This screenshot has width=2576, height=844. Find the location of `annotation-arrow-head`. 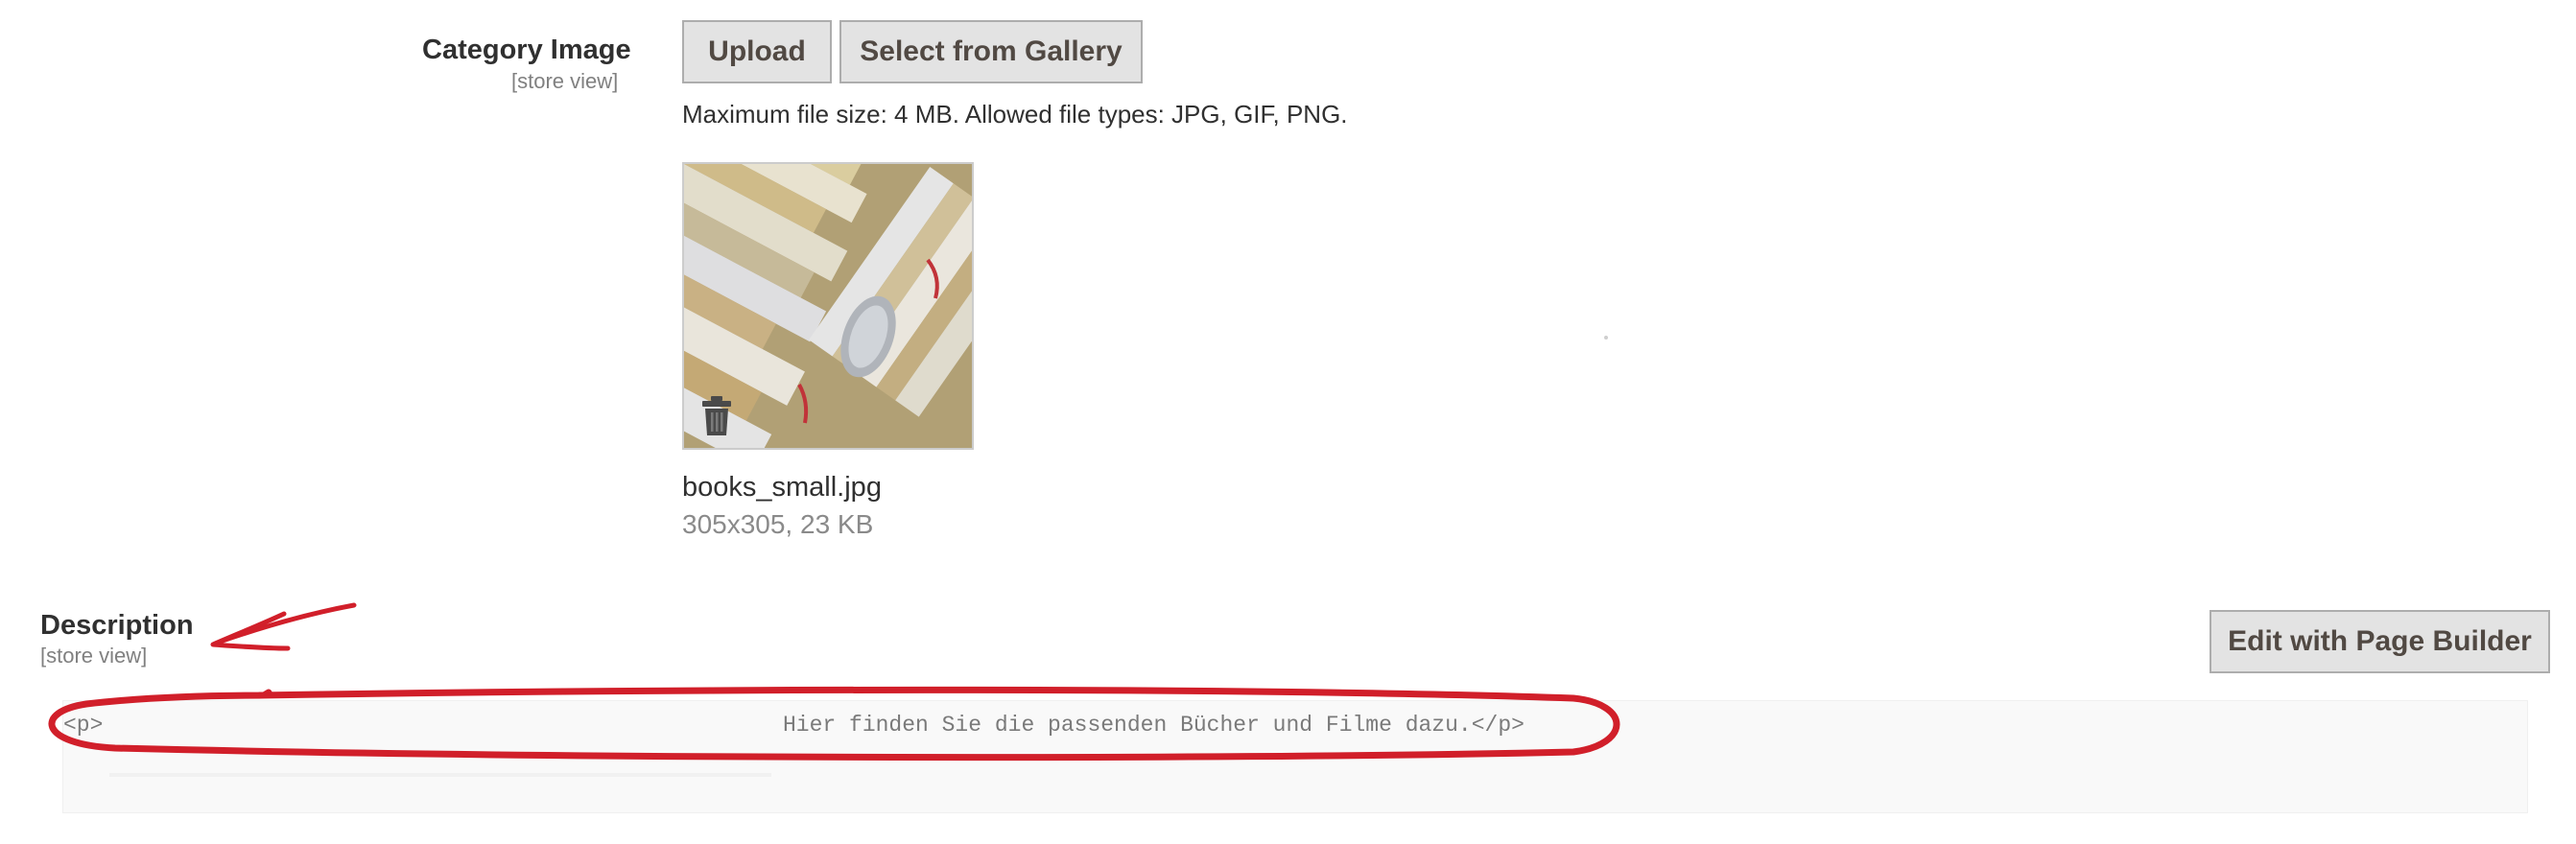

annotation-arrow-head is located at coordinates (250, 631).